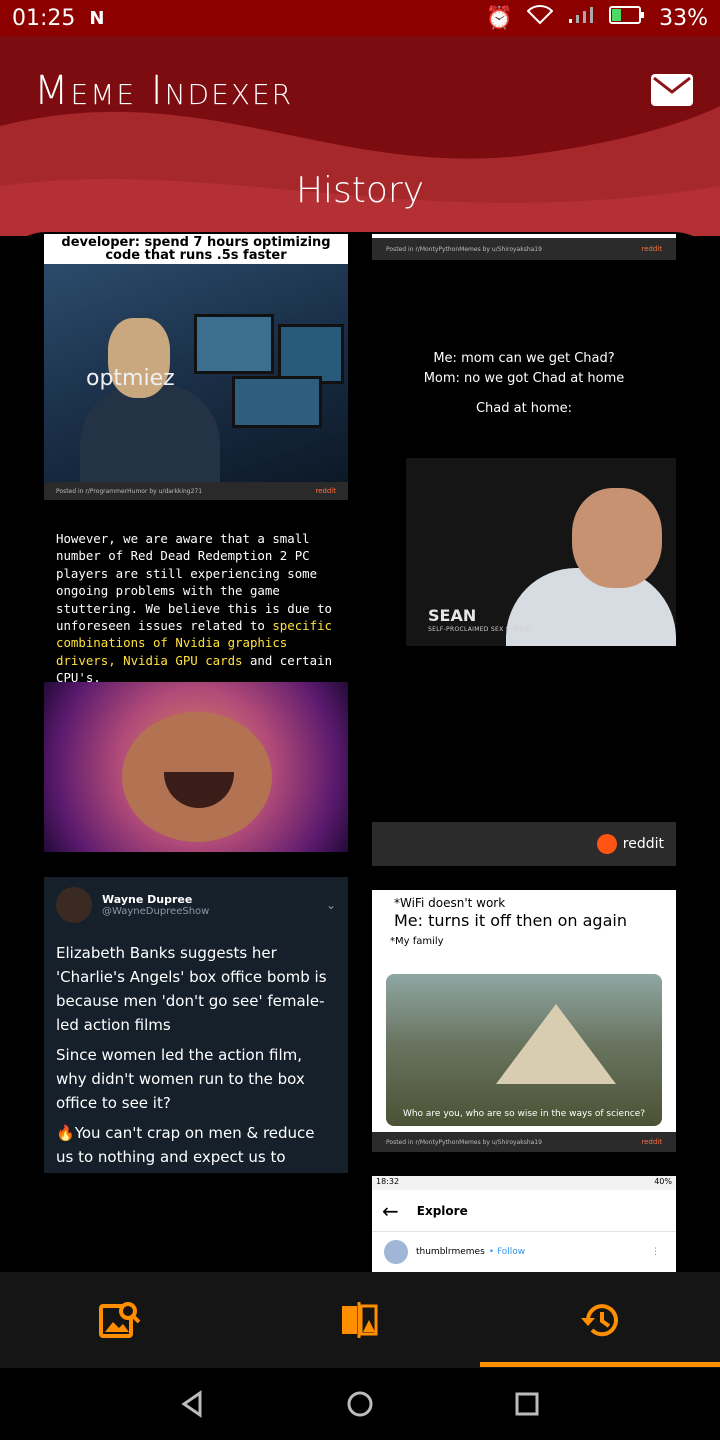 This screenshot has height=1440, width=720. What do you see at coordinates (147, 899) in the screenshot?
I see `tweet-author-name: Wayne Dupree` at bounding box center [147, 899].